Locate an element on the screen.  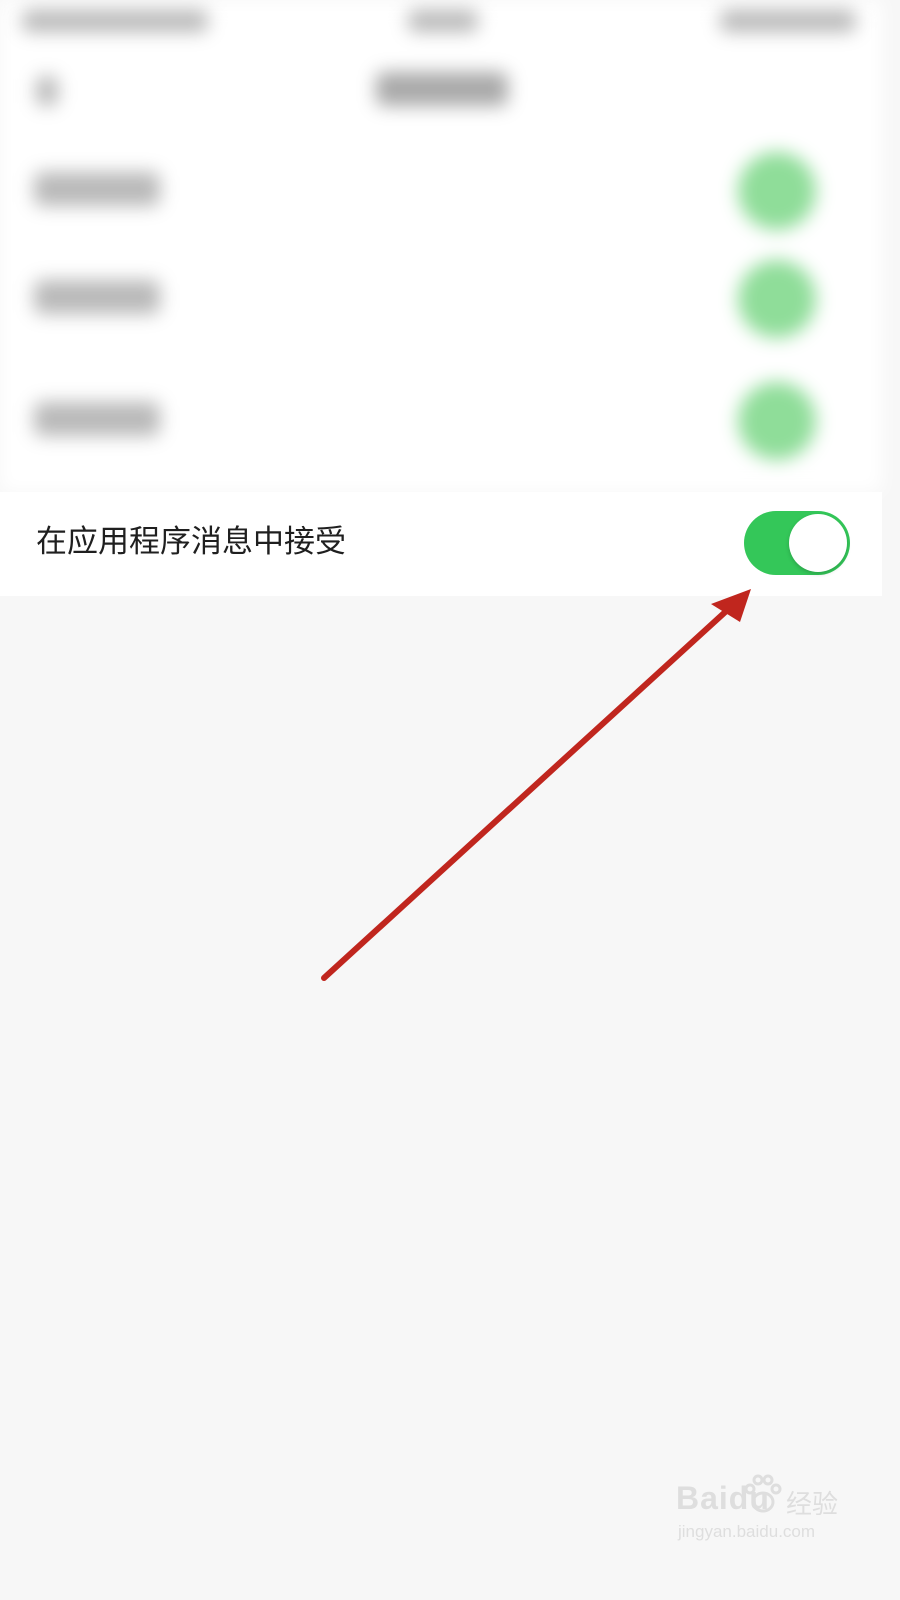
back-icon is located at coordinates (47, 91).